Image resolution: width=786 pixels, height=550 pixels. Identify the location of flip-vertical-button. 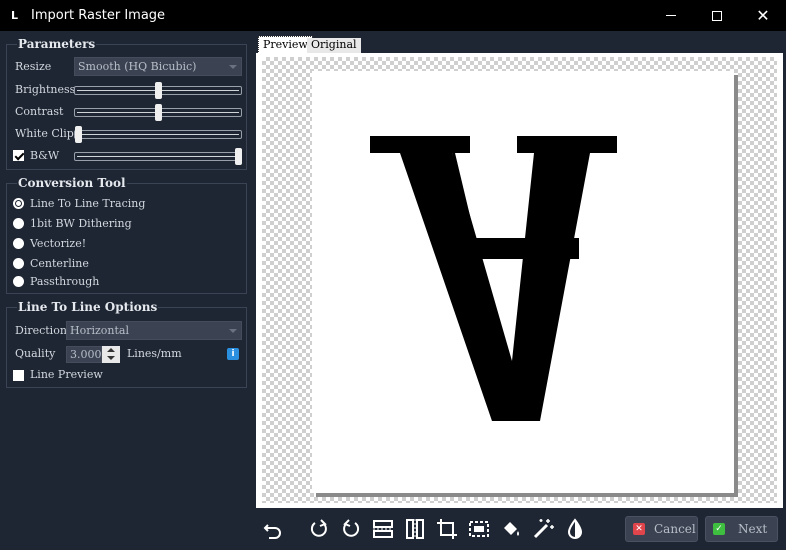
(383, 529).